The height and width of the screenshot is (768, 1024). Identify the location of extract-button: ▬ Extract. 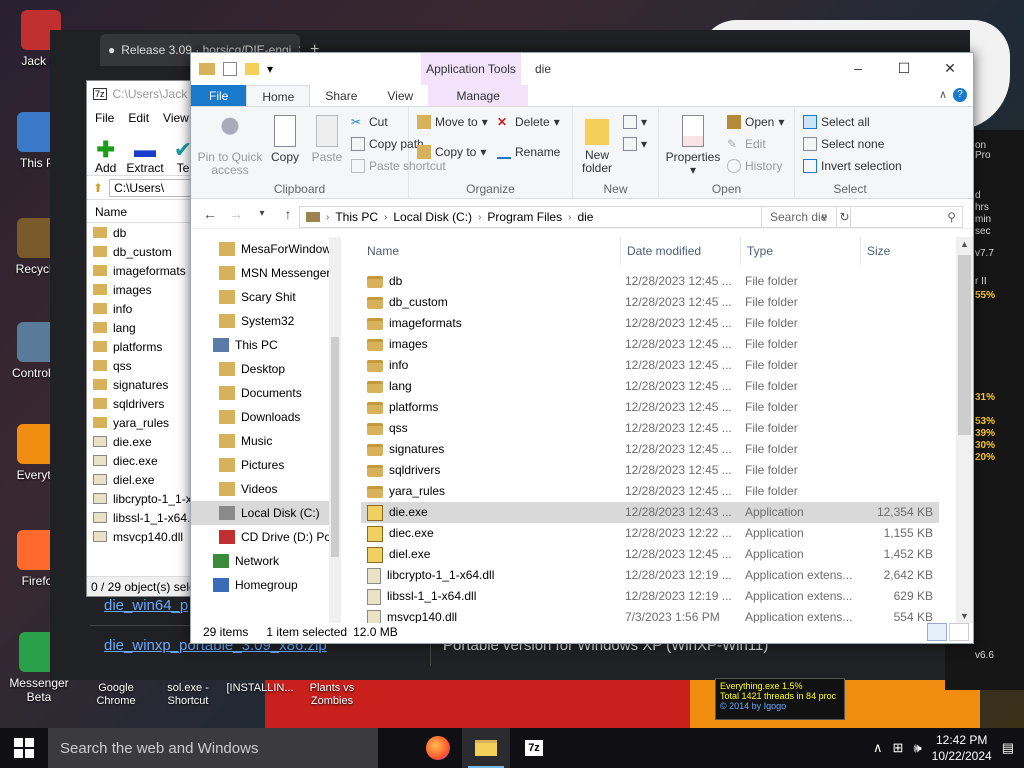
(144, 157).